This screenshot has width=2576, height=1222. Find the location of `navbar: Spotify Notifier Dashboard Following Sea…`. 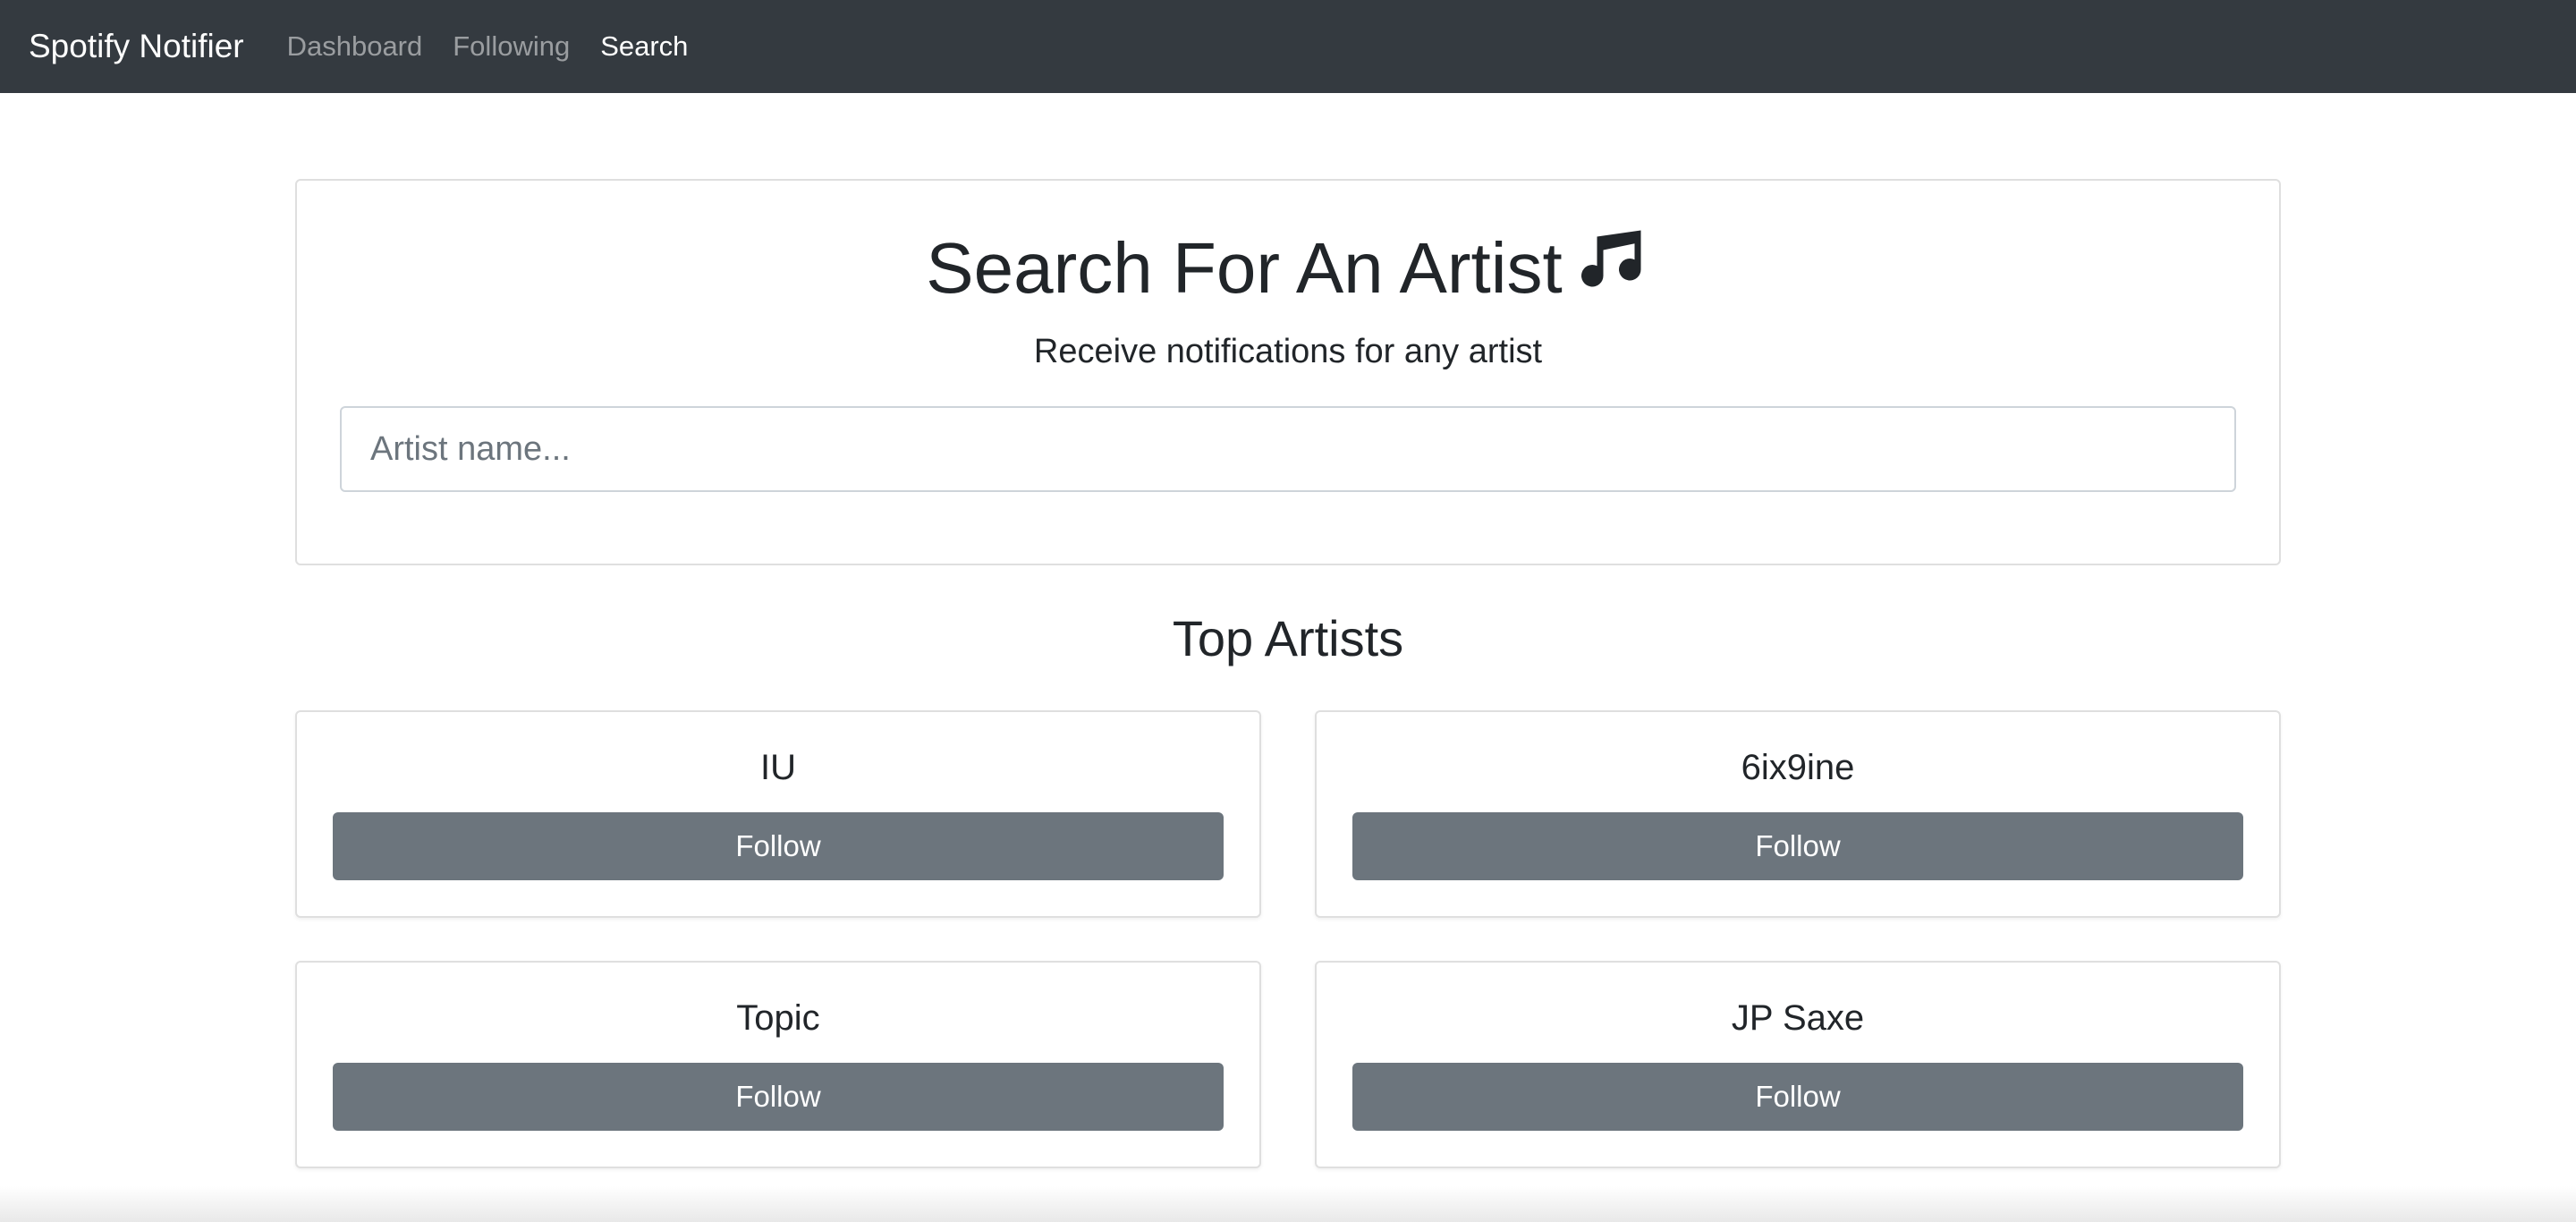

navbar: Spotify Notifier Dashboard Following Sea… is located at coordinates (1288, 46).